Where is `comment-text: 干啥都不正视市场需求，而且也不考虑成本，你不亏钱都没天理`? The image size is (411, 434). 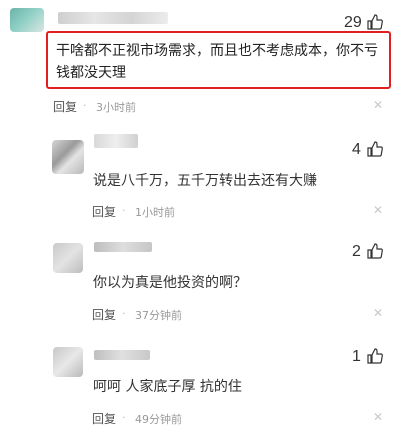
comment-text: 干啥都不正视市场需求，而且也不考虑成本，你不亏钱都没天理 is located at coordinates (217, 62).